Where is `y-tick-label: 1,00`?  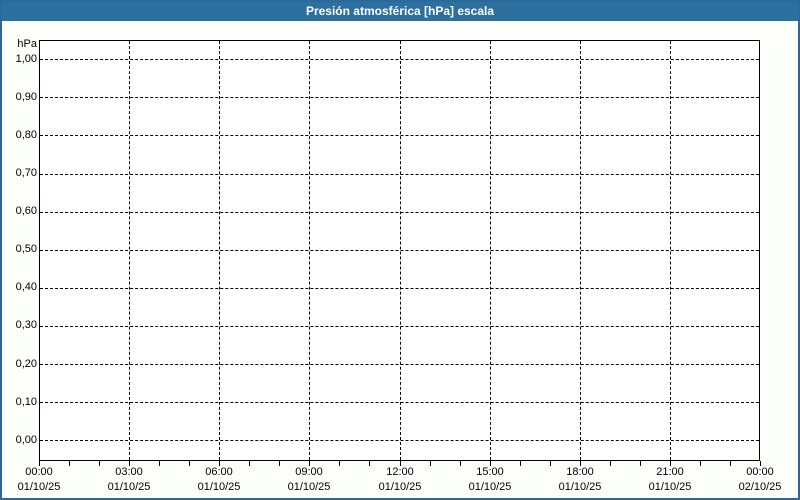
y-tick-label: 1,00 is located at coordinates (26, 59).